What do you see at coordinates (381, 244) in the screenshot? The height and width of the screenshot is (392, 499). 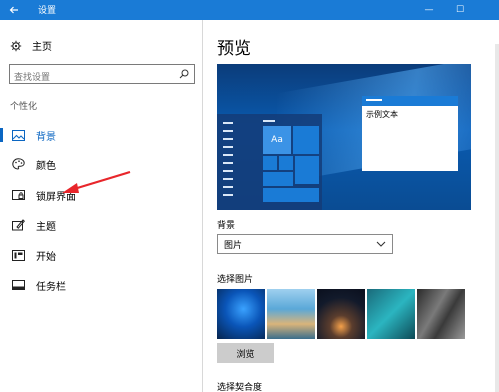 I see `chevron-down-icon` at bounding box center [381, 244].